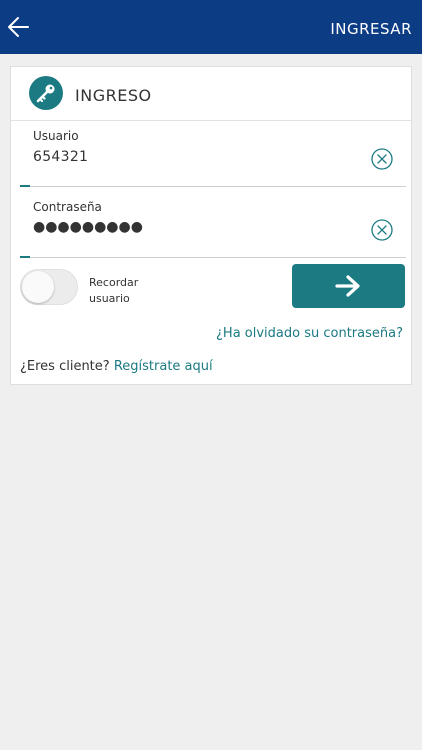  I want to click on back-button, so click(19, 27).